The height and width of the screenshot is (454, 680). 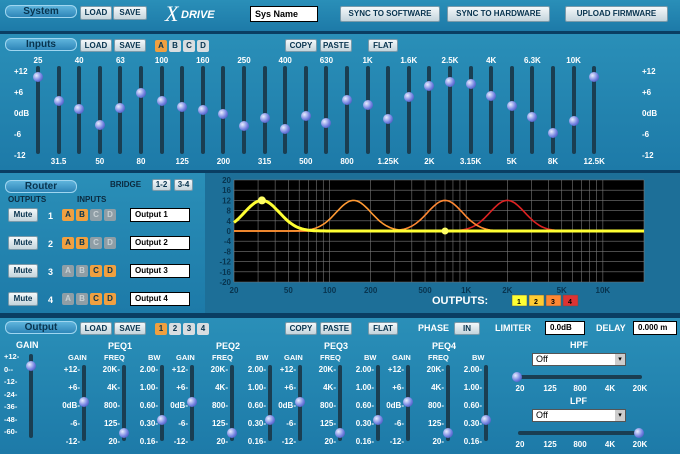 I want to click on sync-to-software-button: SYNC TO SOFTWARE, so click(x=390, y=14).